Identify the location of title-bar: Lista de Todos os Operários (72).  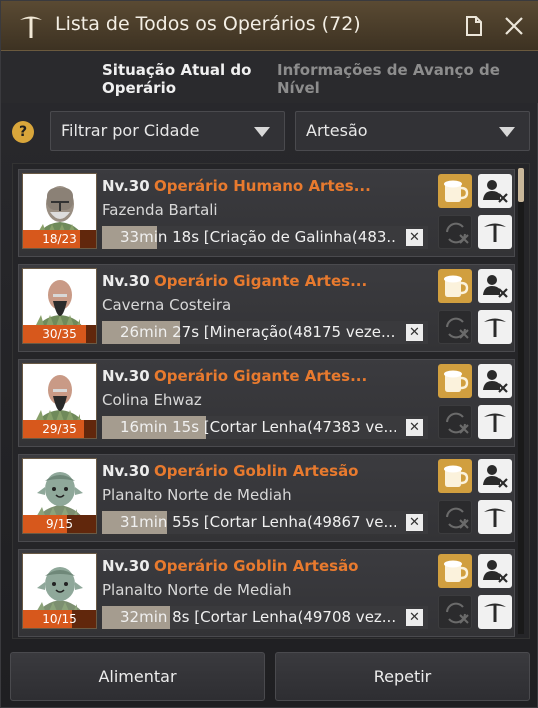
(269, 26).